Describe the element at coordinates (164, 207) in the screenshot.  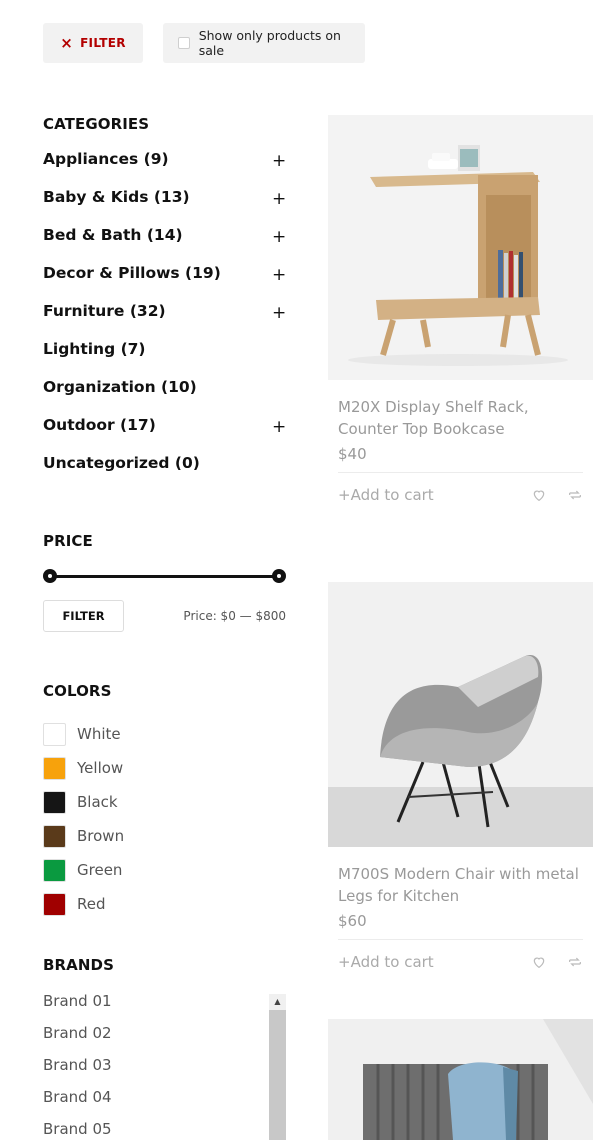
I see `category-item: Baby & Kids (13) +` at that location.